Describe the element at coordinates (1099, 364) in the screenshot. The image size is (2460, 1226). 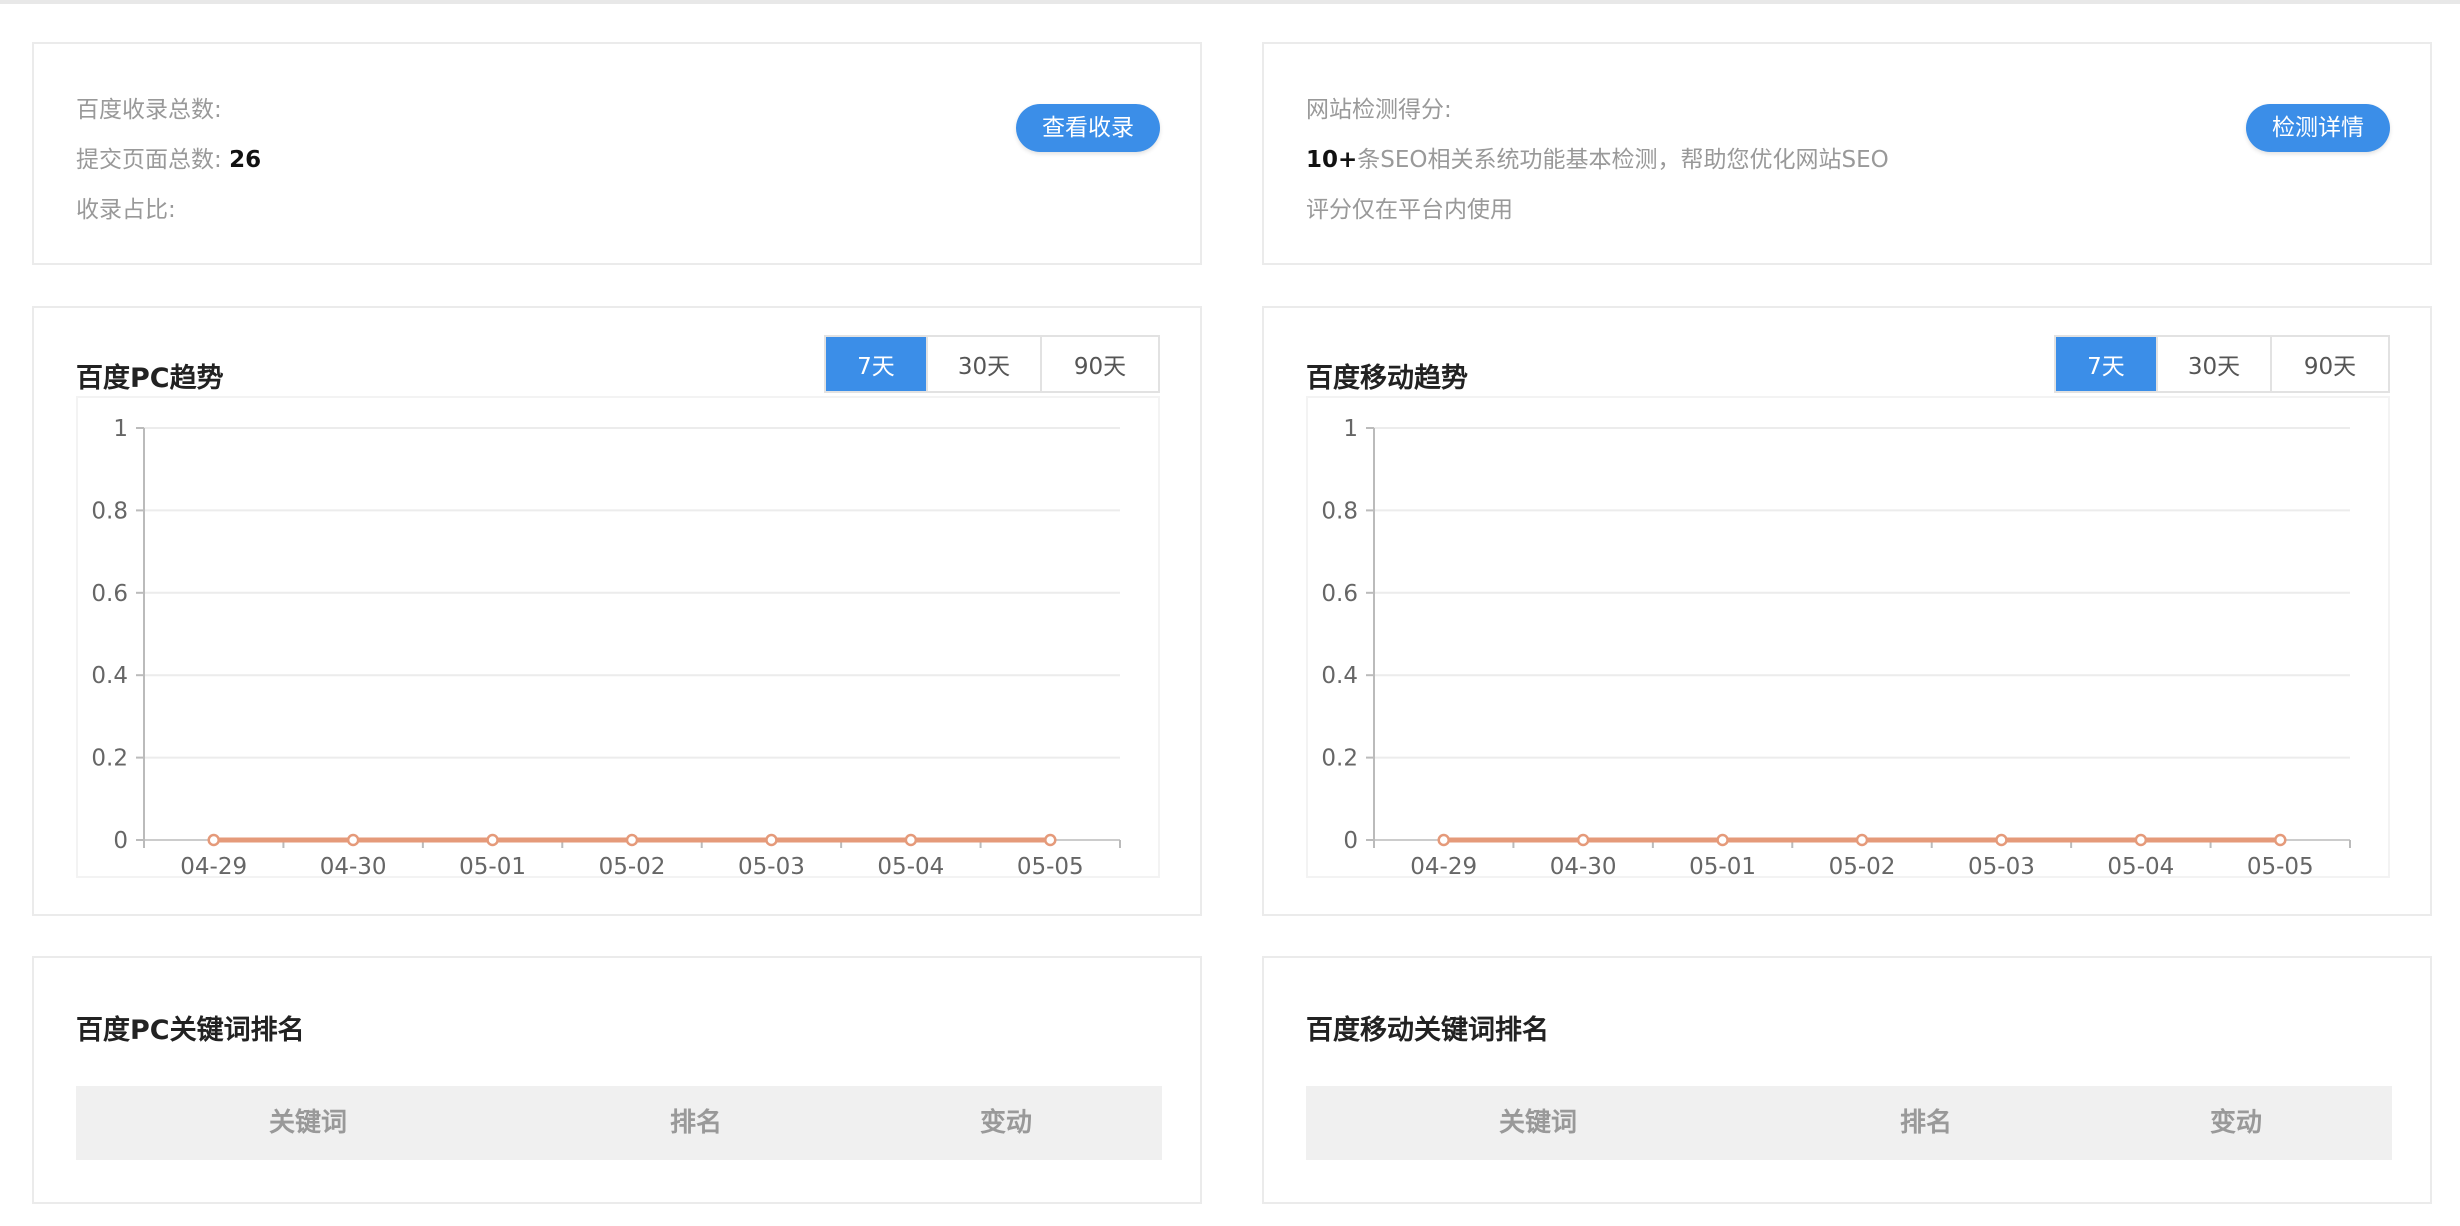
I see `pc-range-90d-button: 90天` at that location.